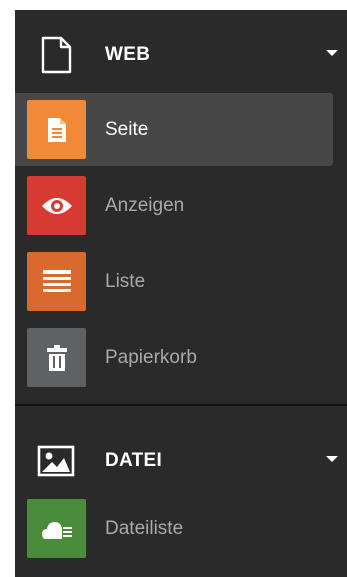  What do you see at coordinates (56, 461) in the screenshot?
I see `image-icon` at bounding box center [56, 461].